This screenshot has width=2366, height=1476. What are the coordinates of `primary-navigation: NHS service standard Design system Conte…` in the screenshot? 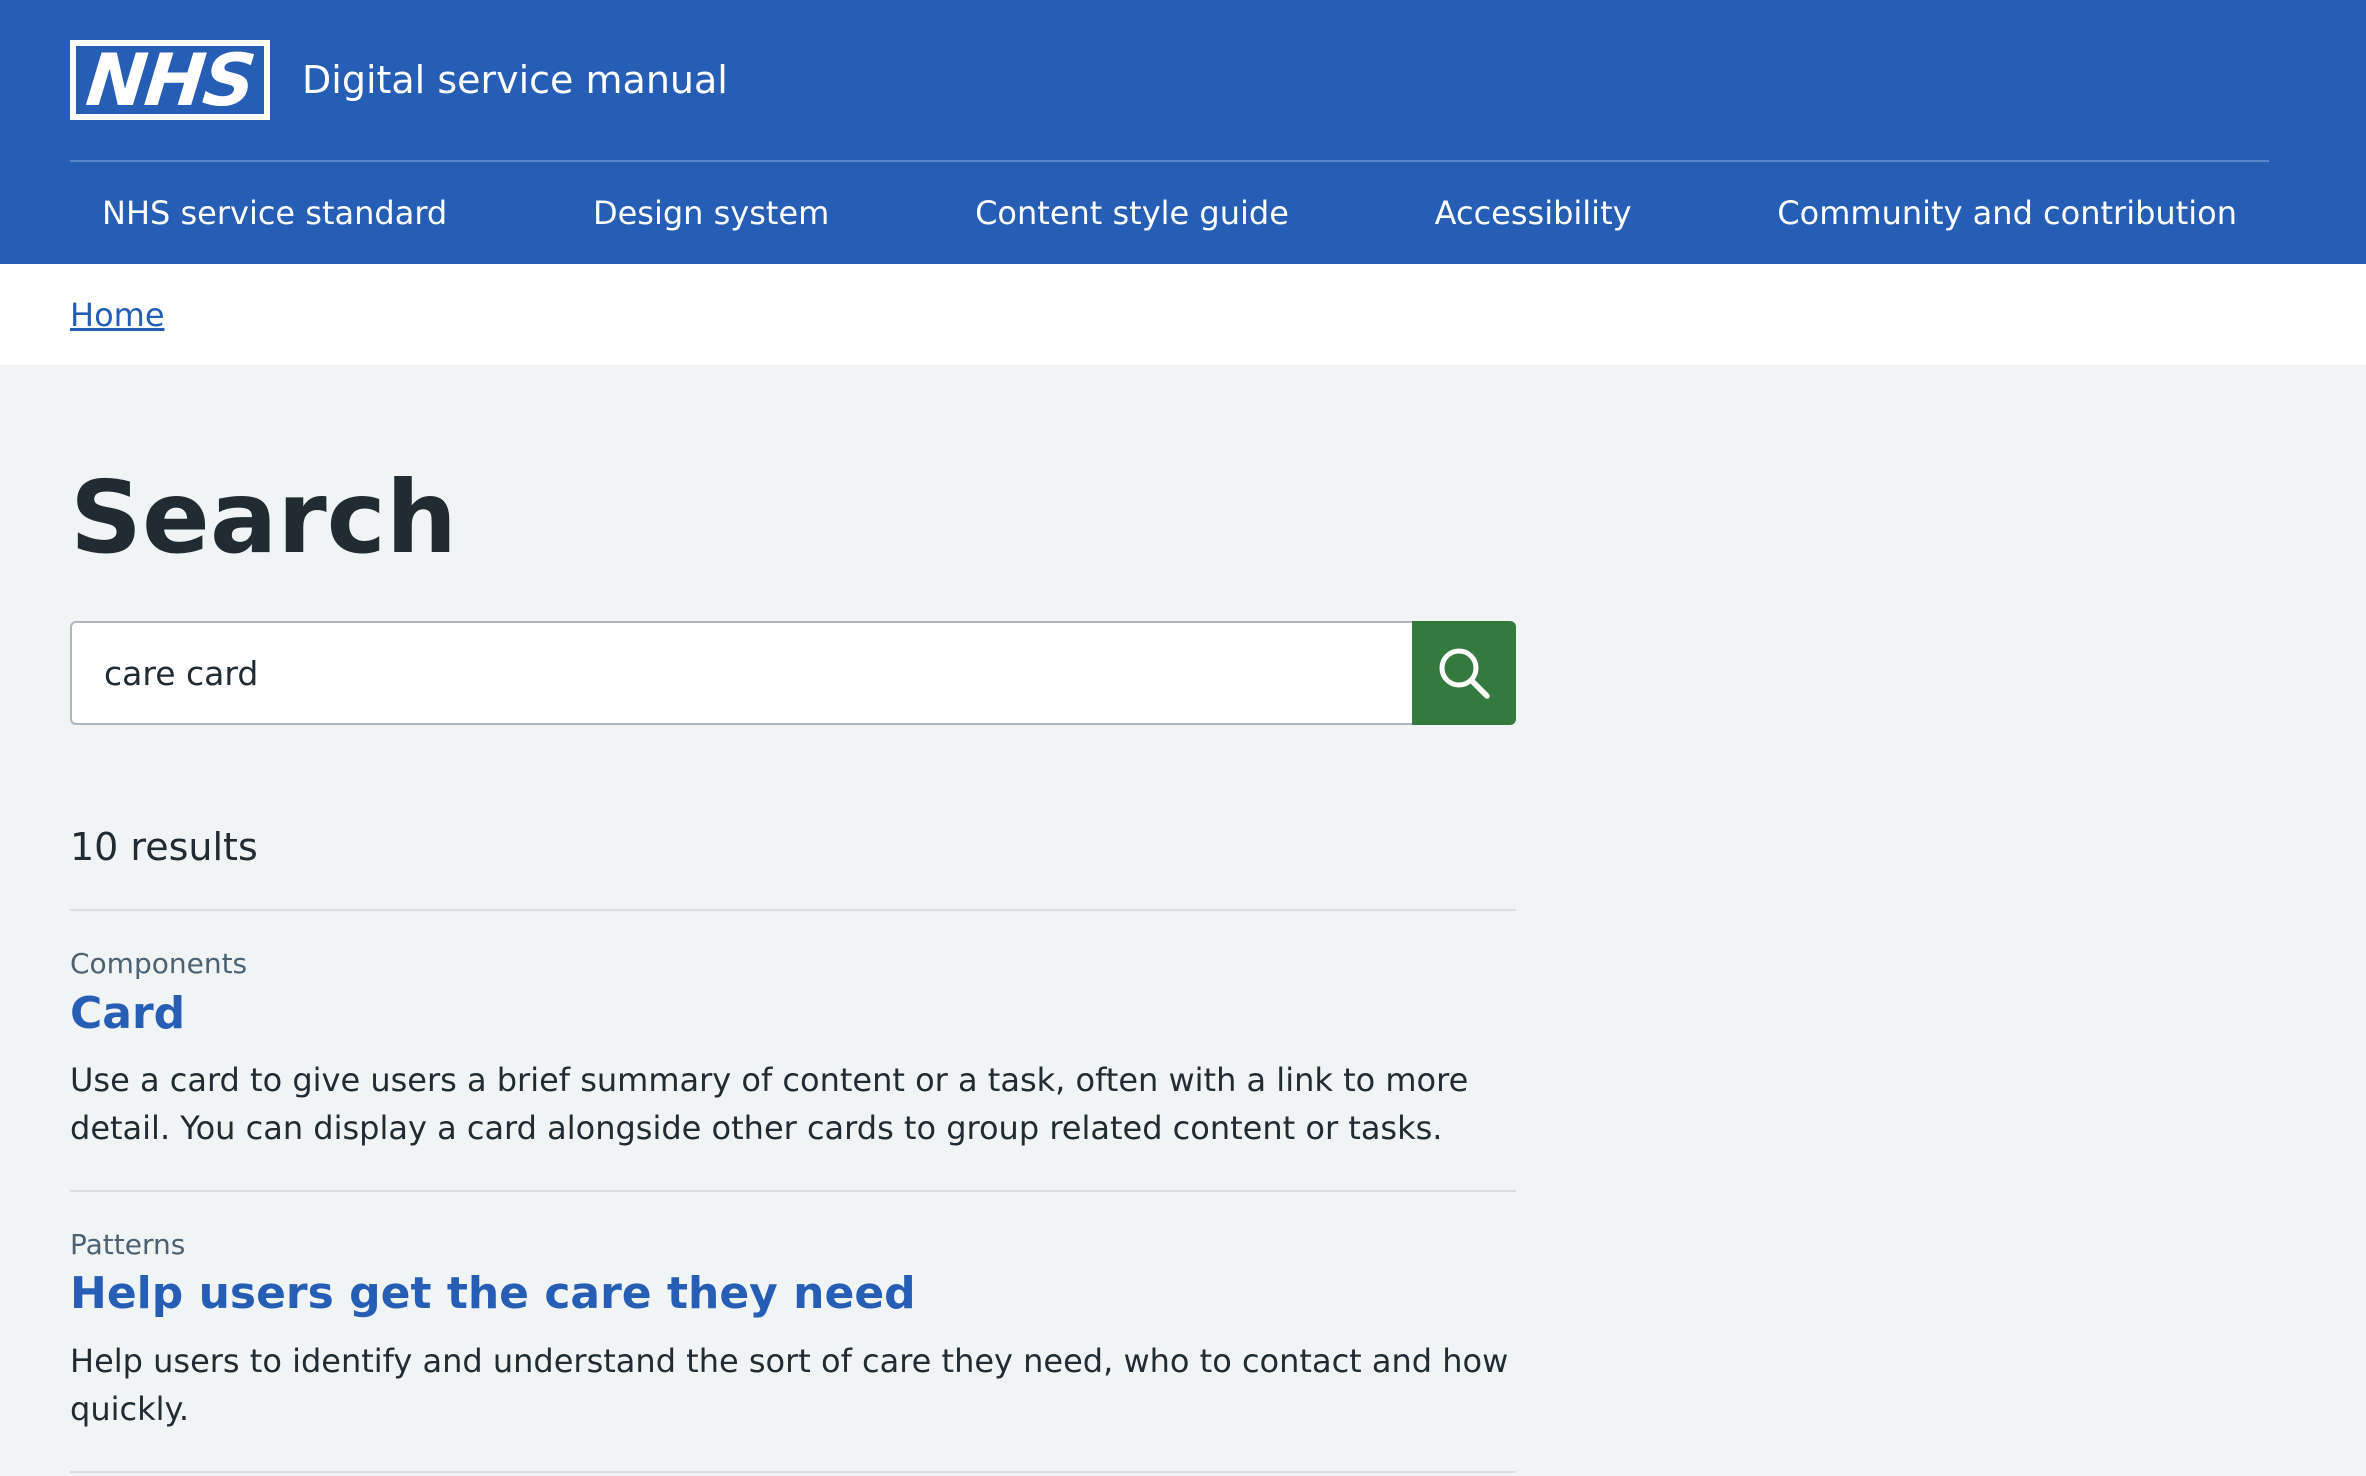 It's located at (1169, 213).